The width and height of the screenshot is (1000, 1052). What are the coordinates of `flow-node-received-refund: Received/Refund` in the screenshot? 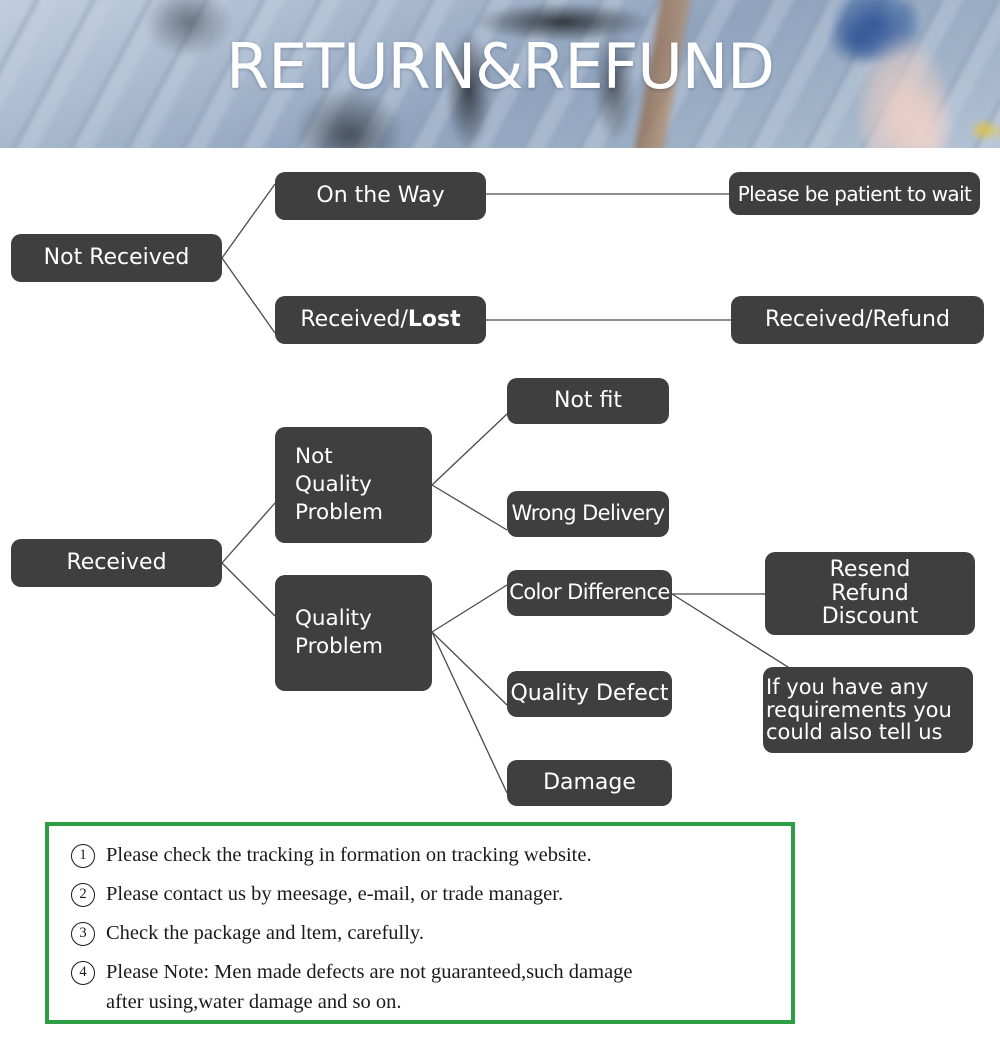 It's located at (857, 320).